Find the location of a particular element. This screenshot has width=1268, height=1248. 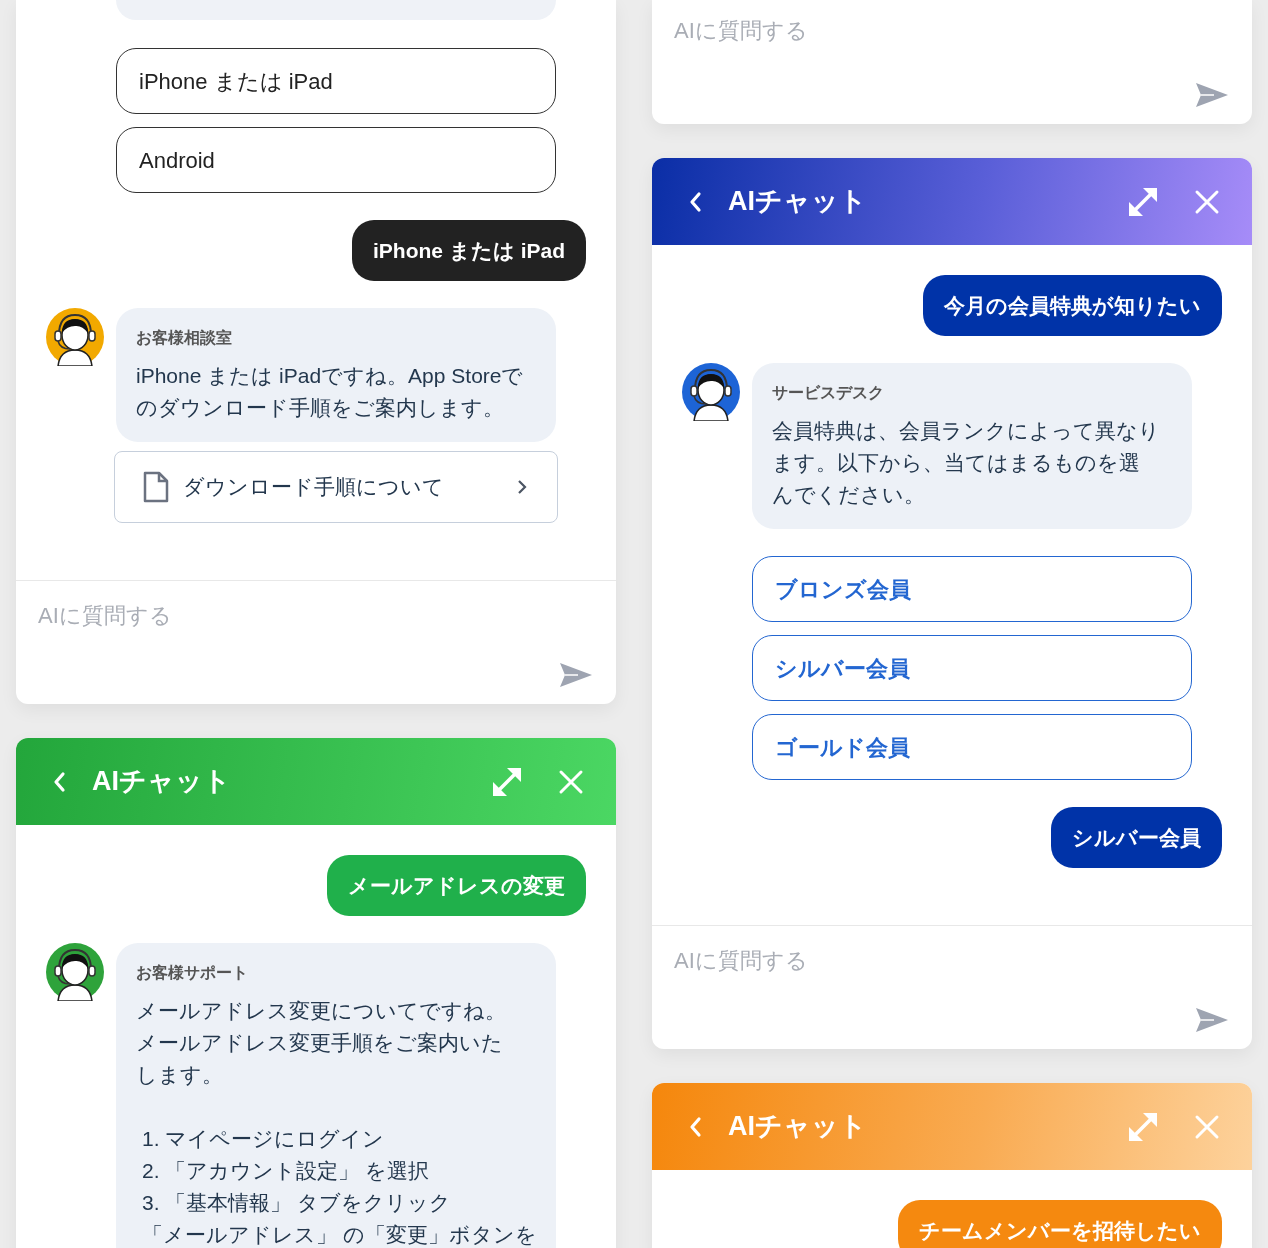

option-button: Android is located at coordinates (336, 160).